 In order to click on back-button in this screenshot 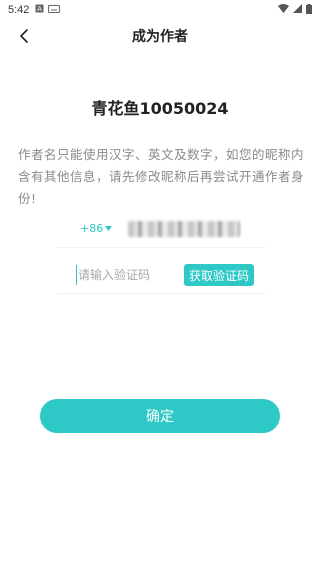, I will do `click(24, 36)`.